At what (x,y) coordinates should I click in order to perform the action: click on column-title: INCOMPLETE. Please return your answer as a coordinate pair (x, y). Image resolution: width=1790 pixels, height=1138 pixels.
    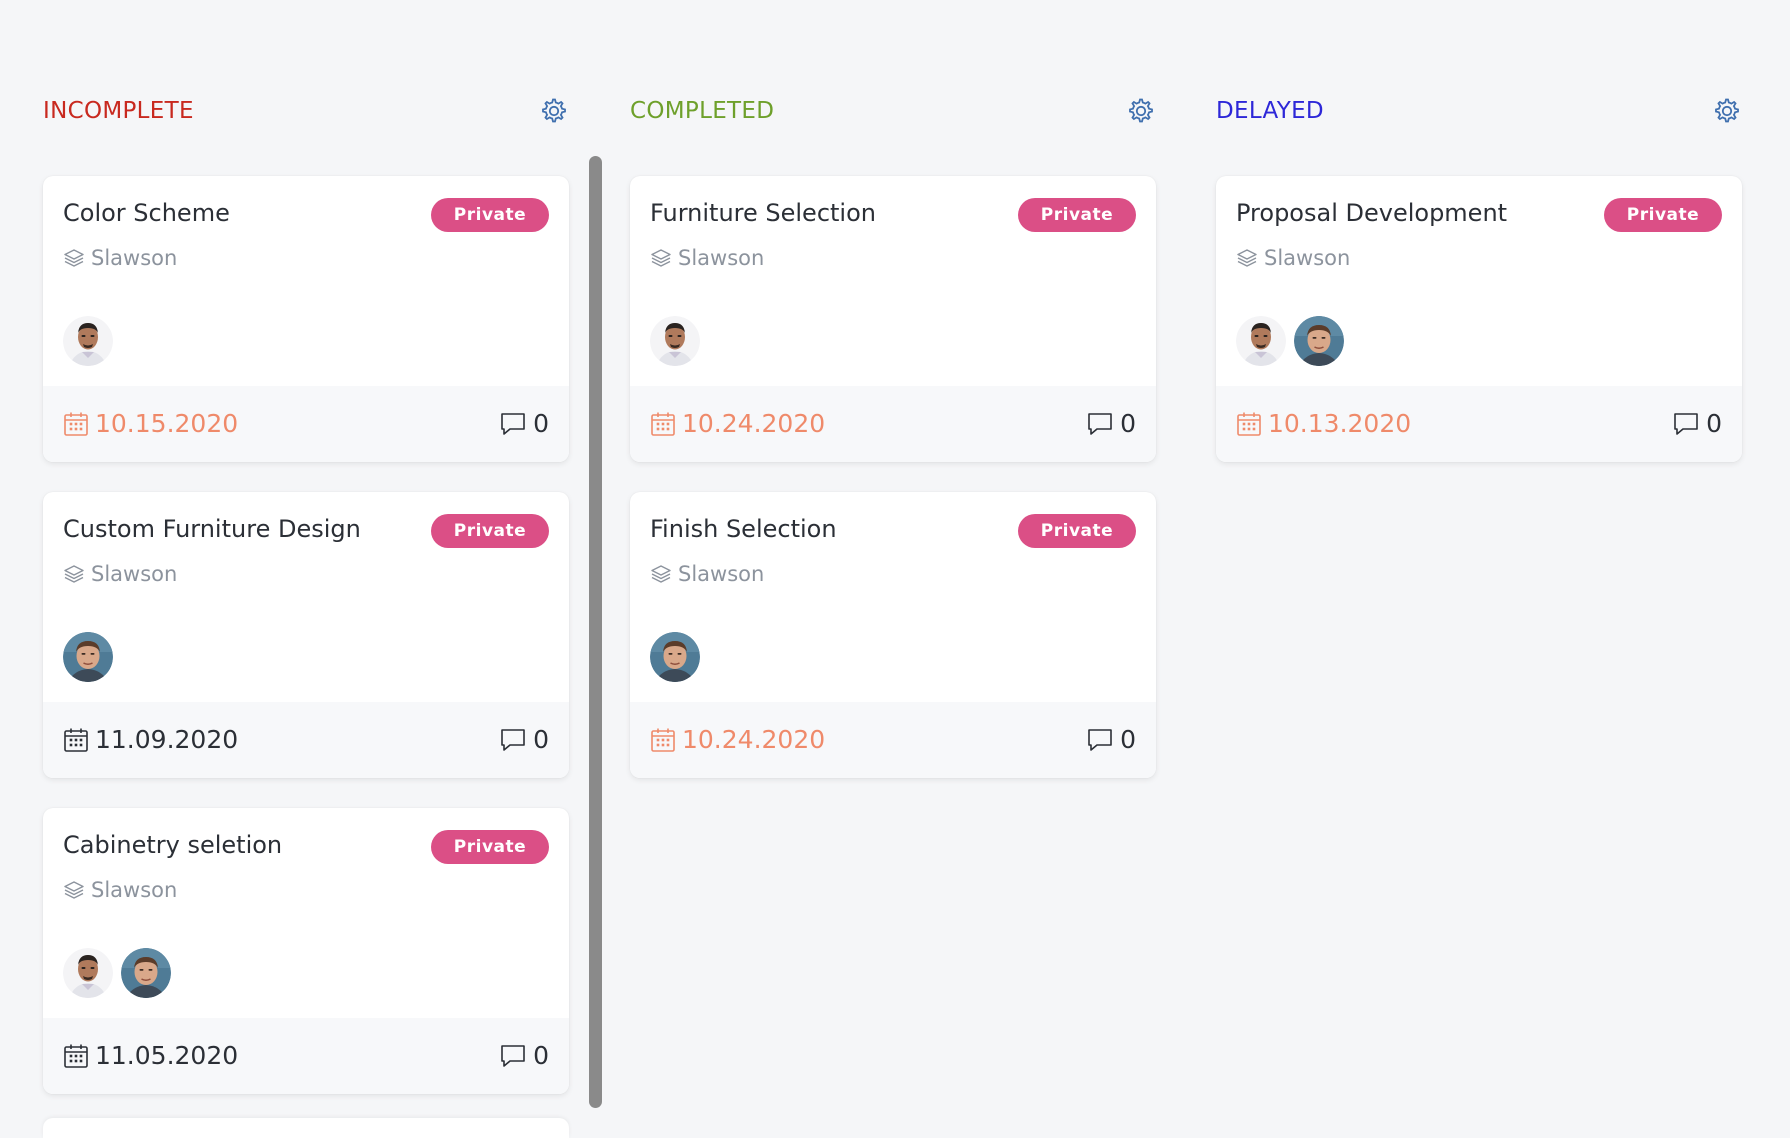
    Looking at the image, I should click on (118, 111).